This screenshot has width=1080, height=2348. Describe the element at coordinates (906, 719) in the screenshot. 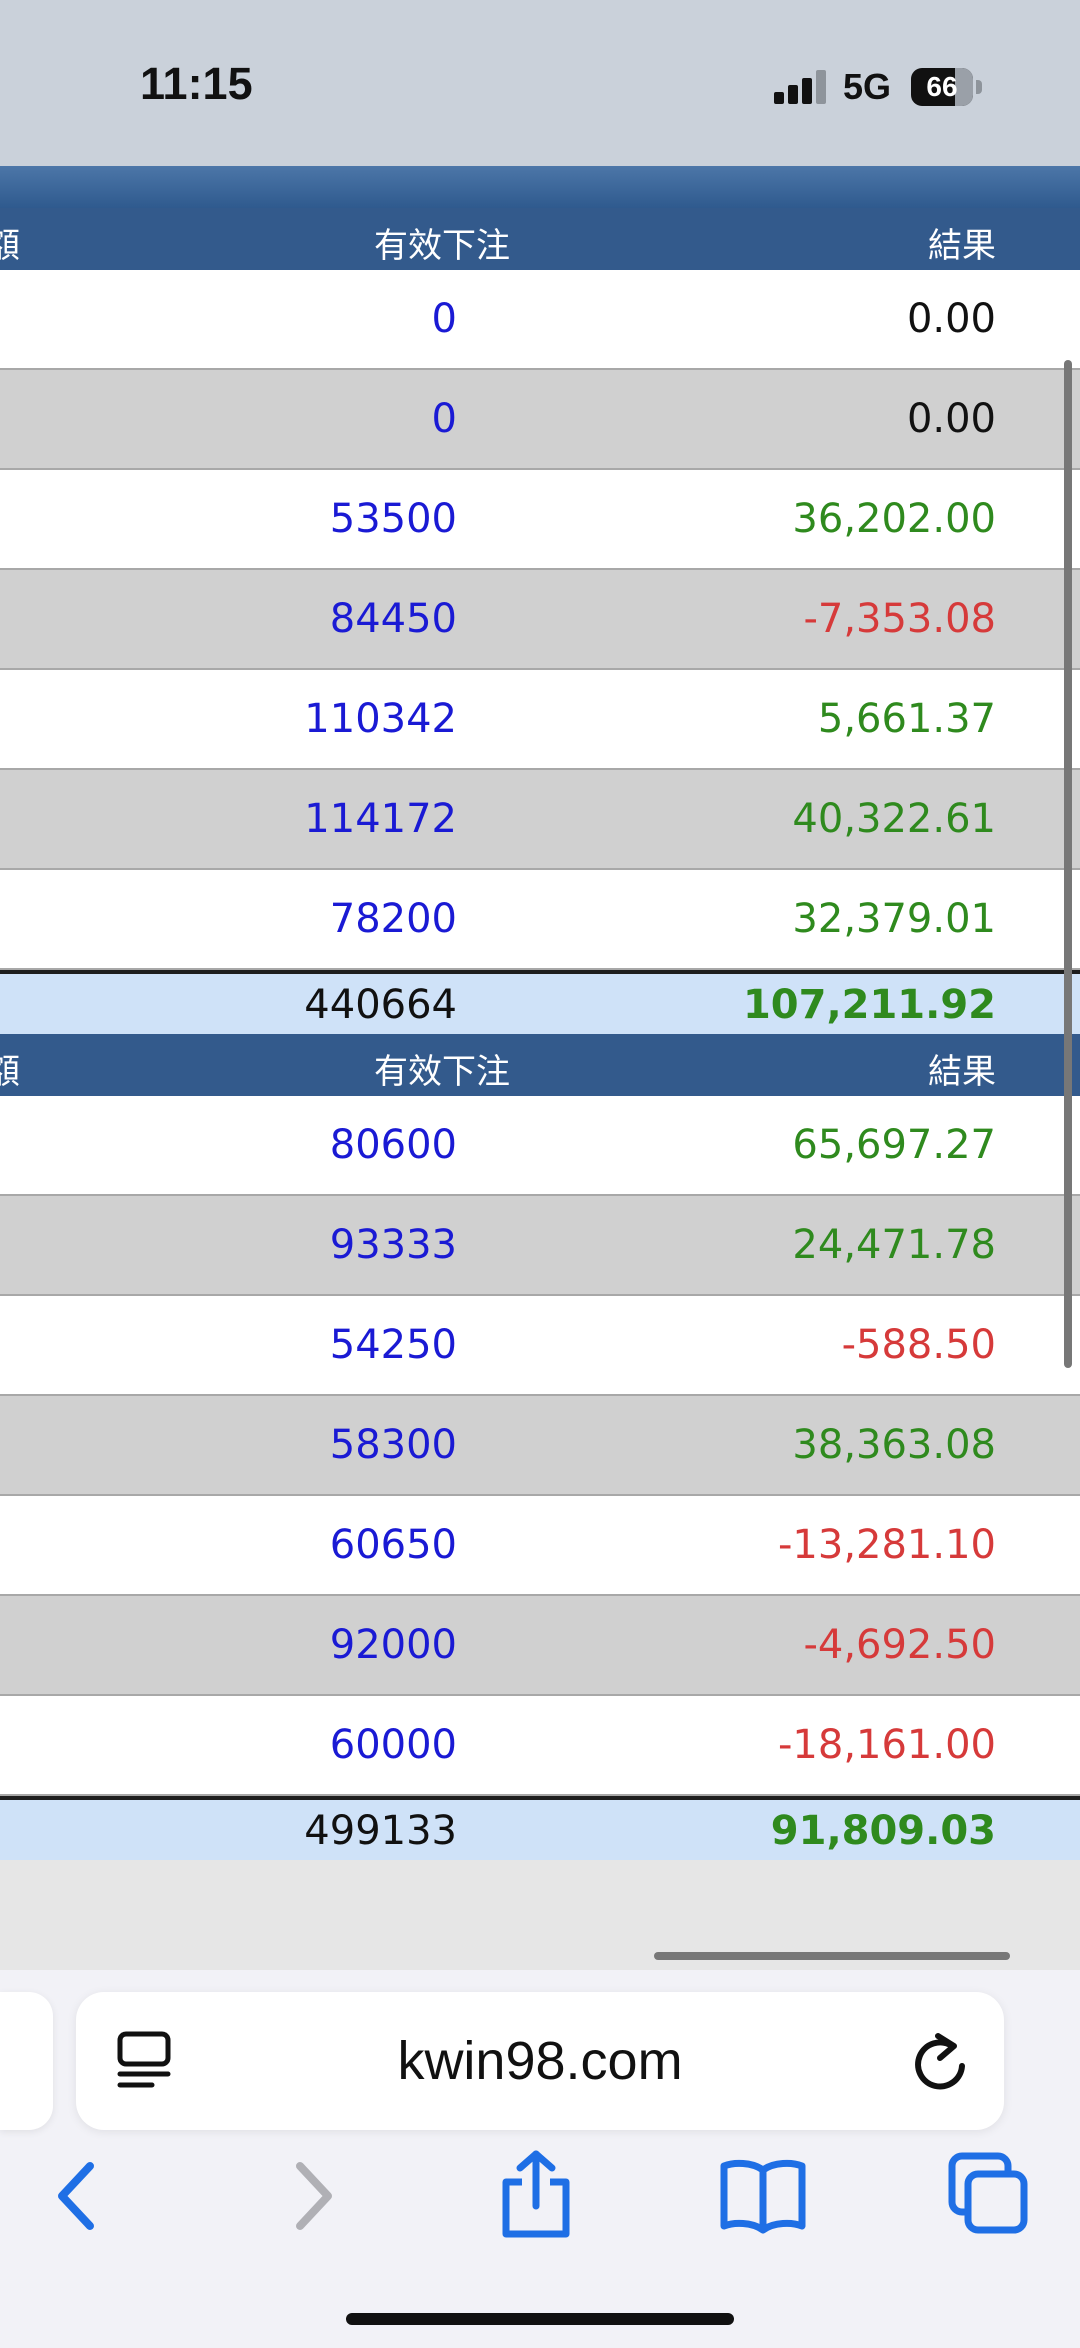

I see `result-cell: 5,661.37` at that location.